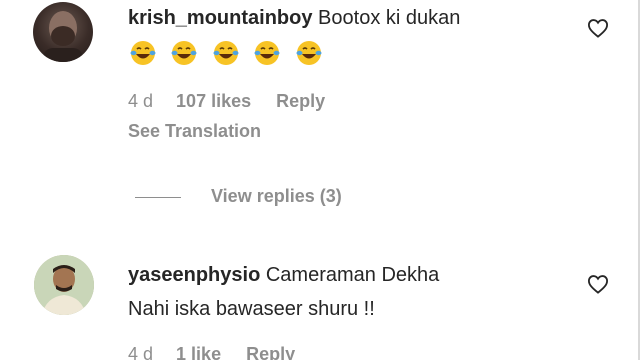 The width and height of the screenshot is (640, 360). Describe the element at coordinates (194, 275) in the screenshot. I see `comment-username: yaseenphysio` at that location.